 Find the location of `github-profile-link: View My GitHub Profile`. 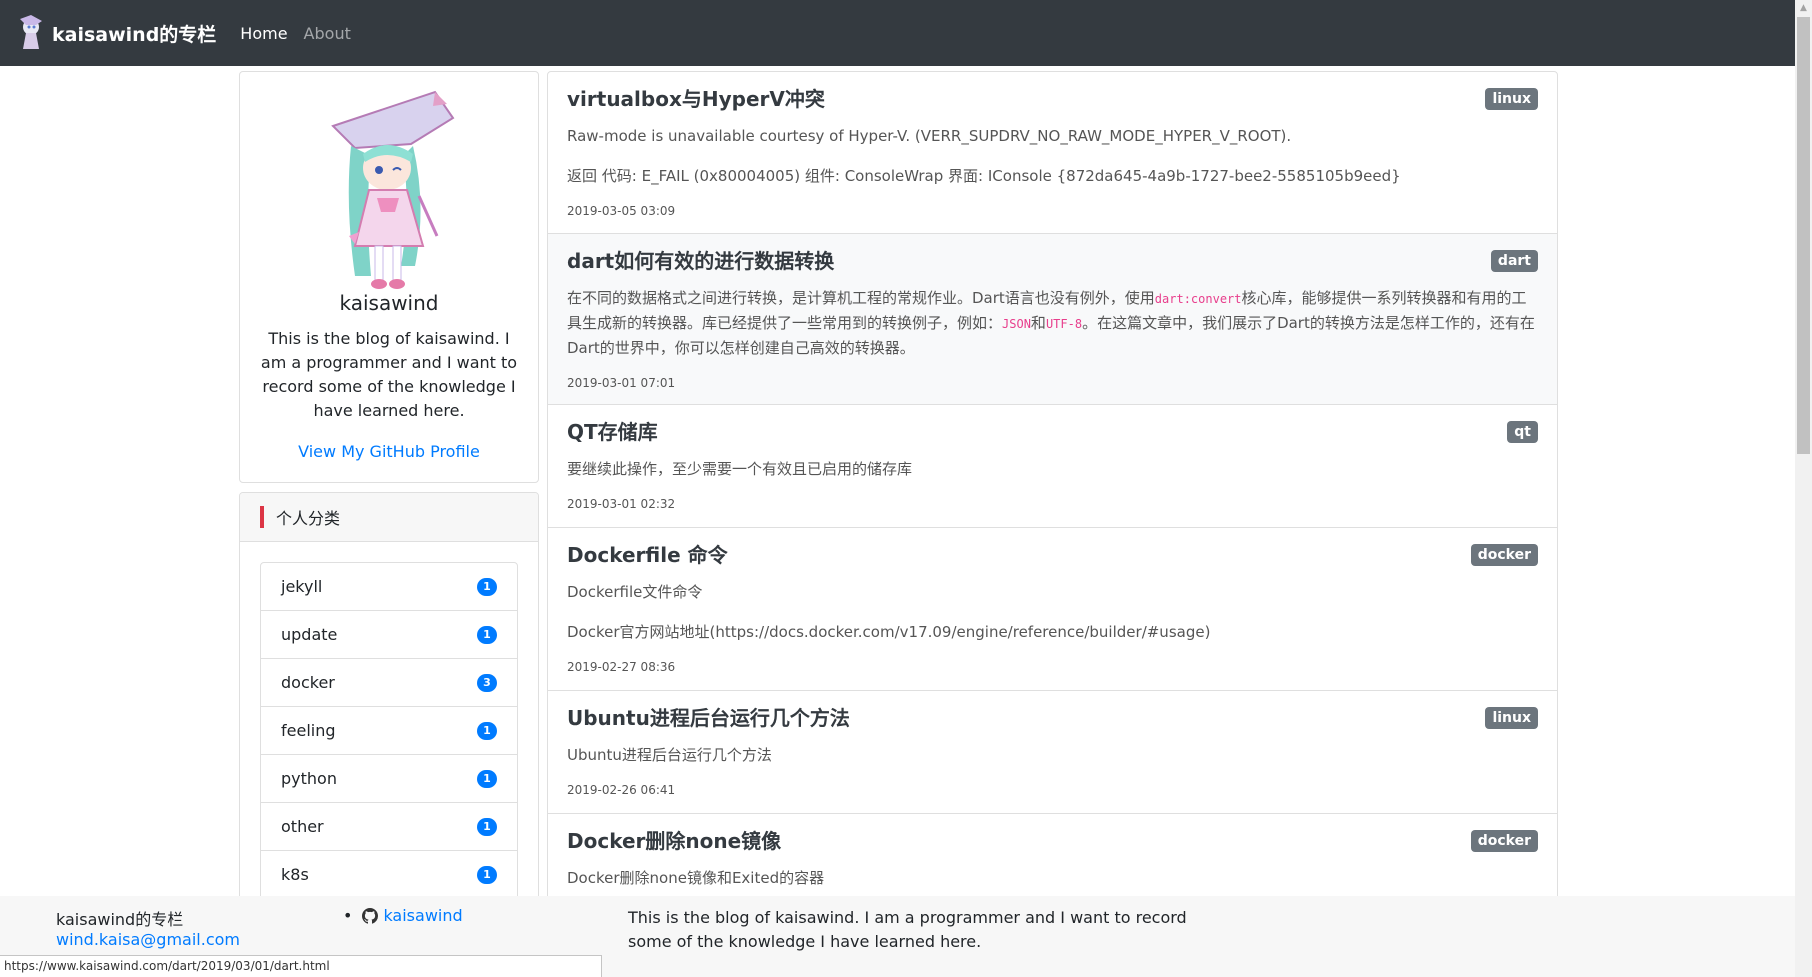

github-profile-link: View My GitHub Profile is located at coordinates (389, 451).